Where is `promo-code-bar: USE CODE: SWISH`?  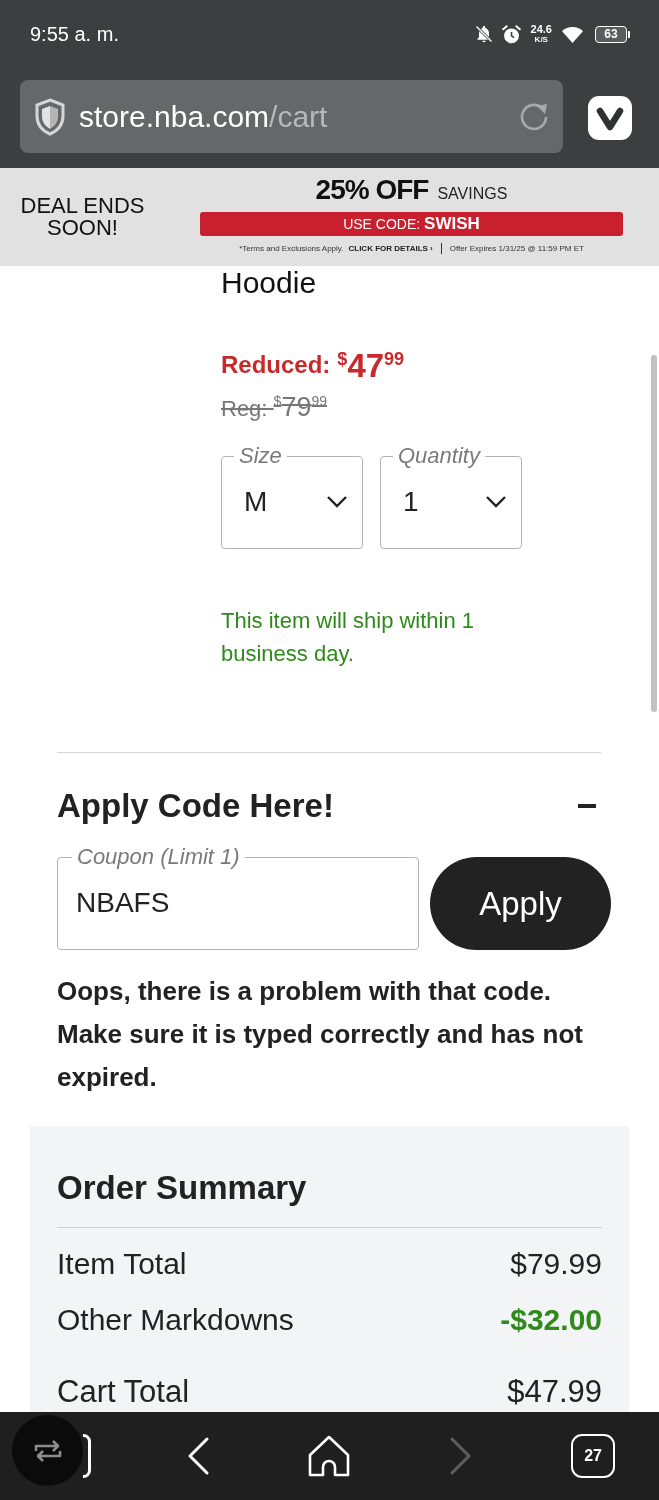 promo-code-bar: USE CODE: SWISH is located at coordinates (411, 224).